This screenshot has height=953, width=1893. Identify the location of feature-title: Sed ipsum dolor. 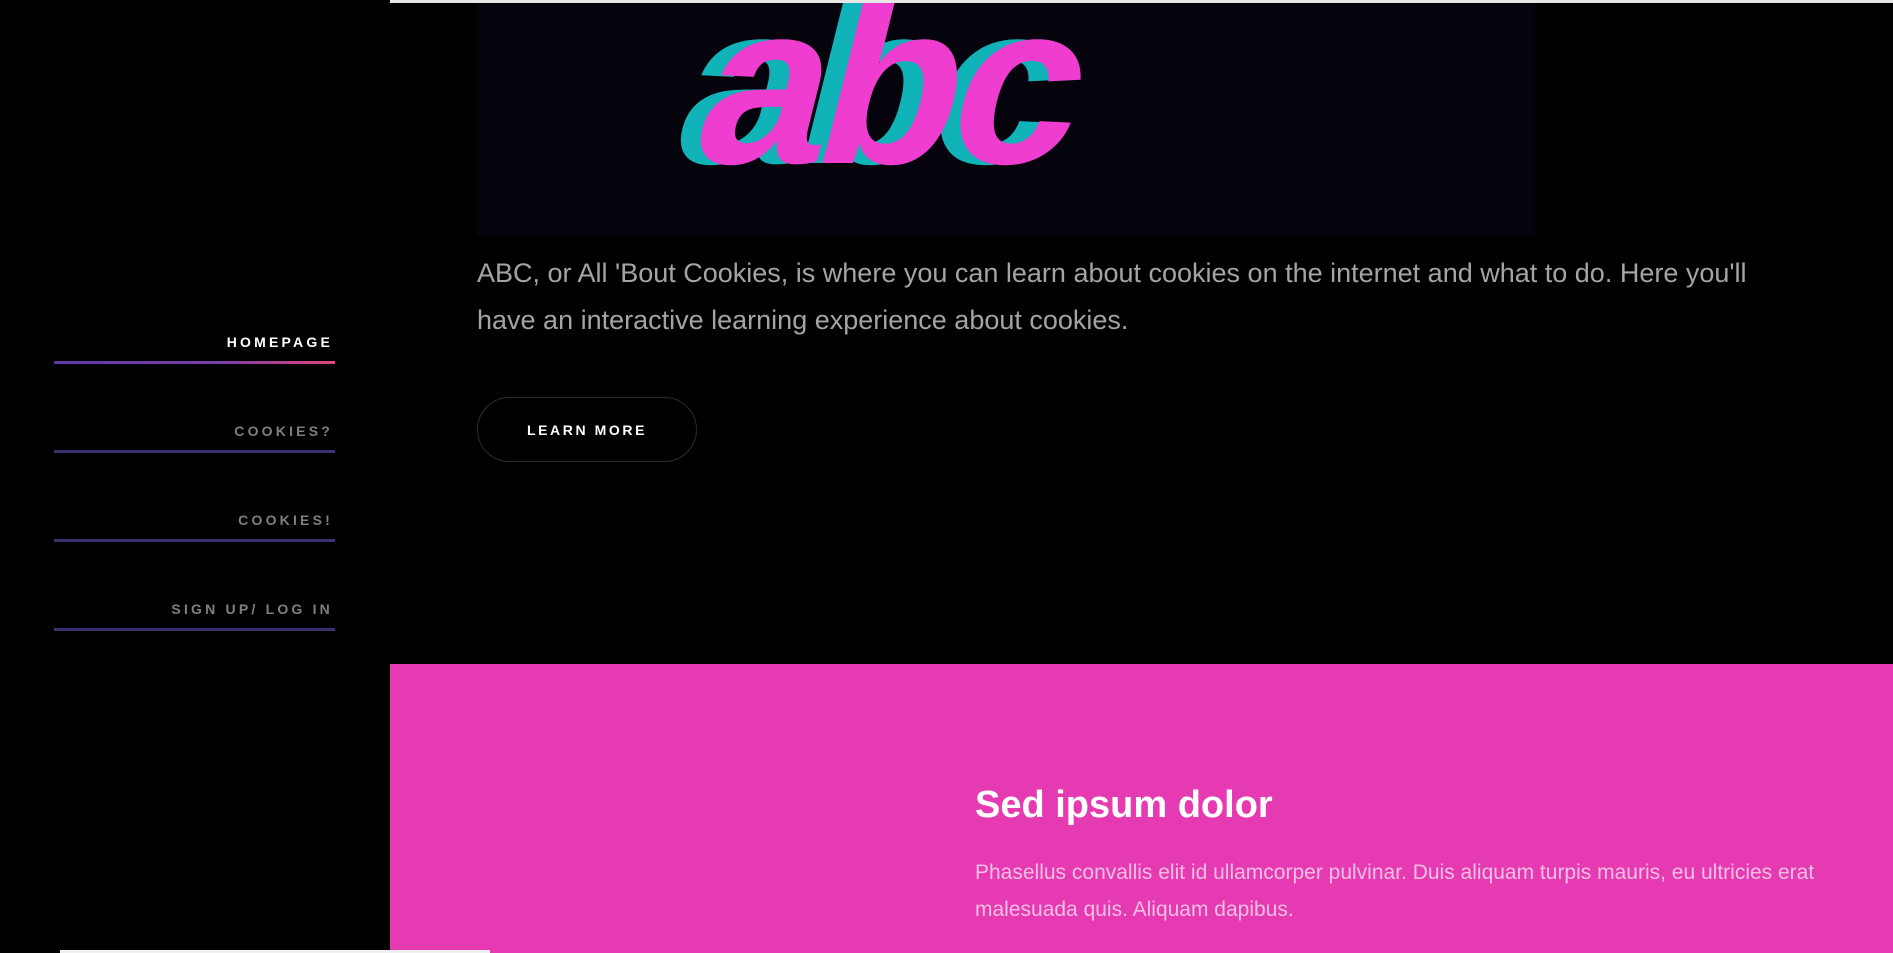
(1124, 805).